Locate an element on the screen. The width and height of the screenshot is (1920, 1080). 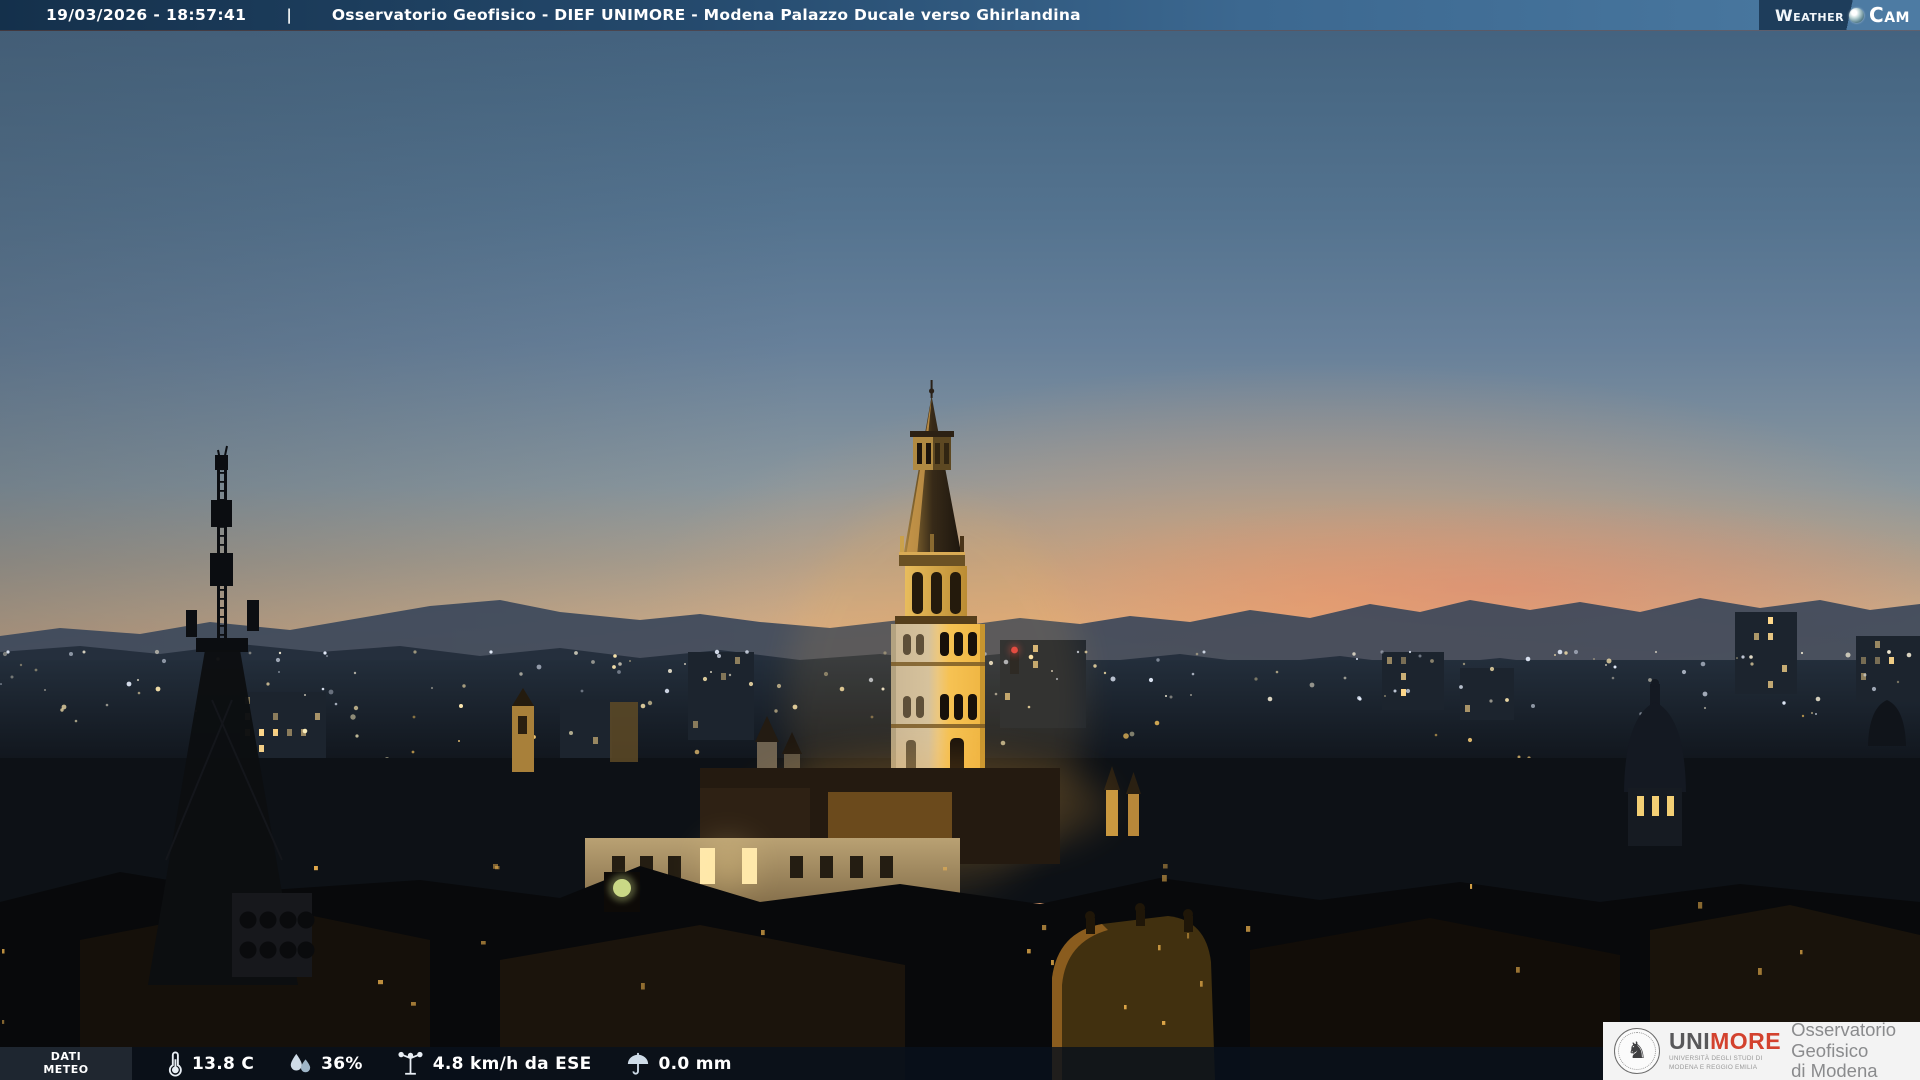
unimore-uni: UNI is located at coordinates (1690, 1041).